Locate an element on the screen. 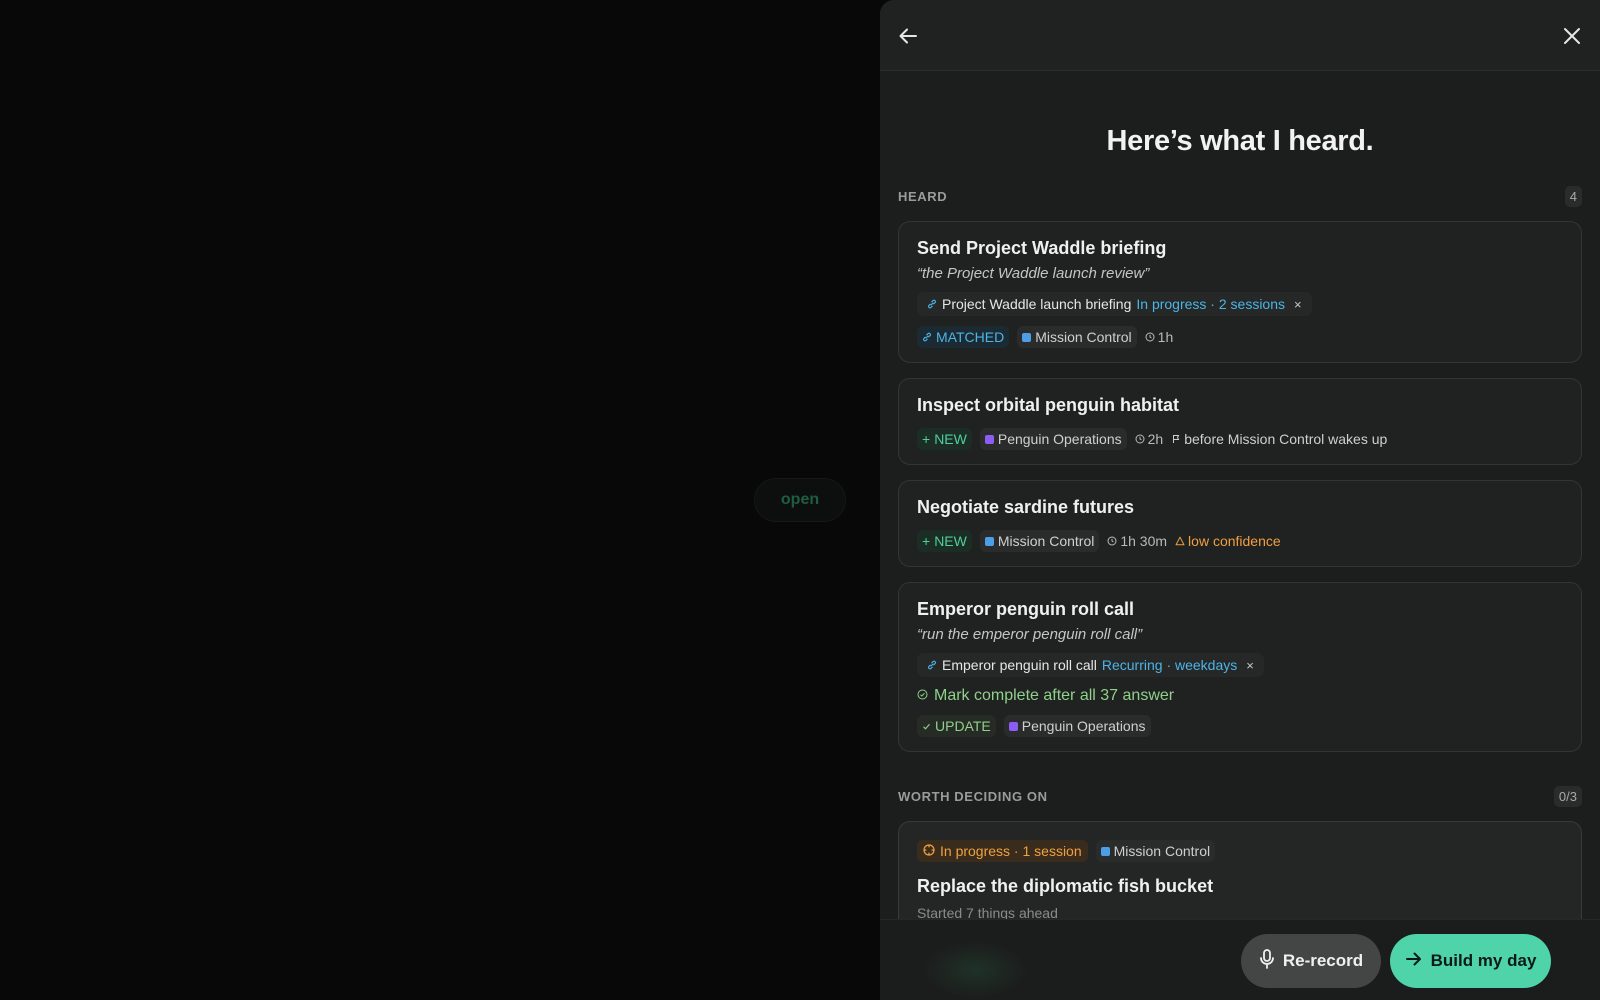  task-title: Negotiate sardine futures is located at coordinates (1026, 507).